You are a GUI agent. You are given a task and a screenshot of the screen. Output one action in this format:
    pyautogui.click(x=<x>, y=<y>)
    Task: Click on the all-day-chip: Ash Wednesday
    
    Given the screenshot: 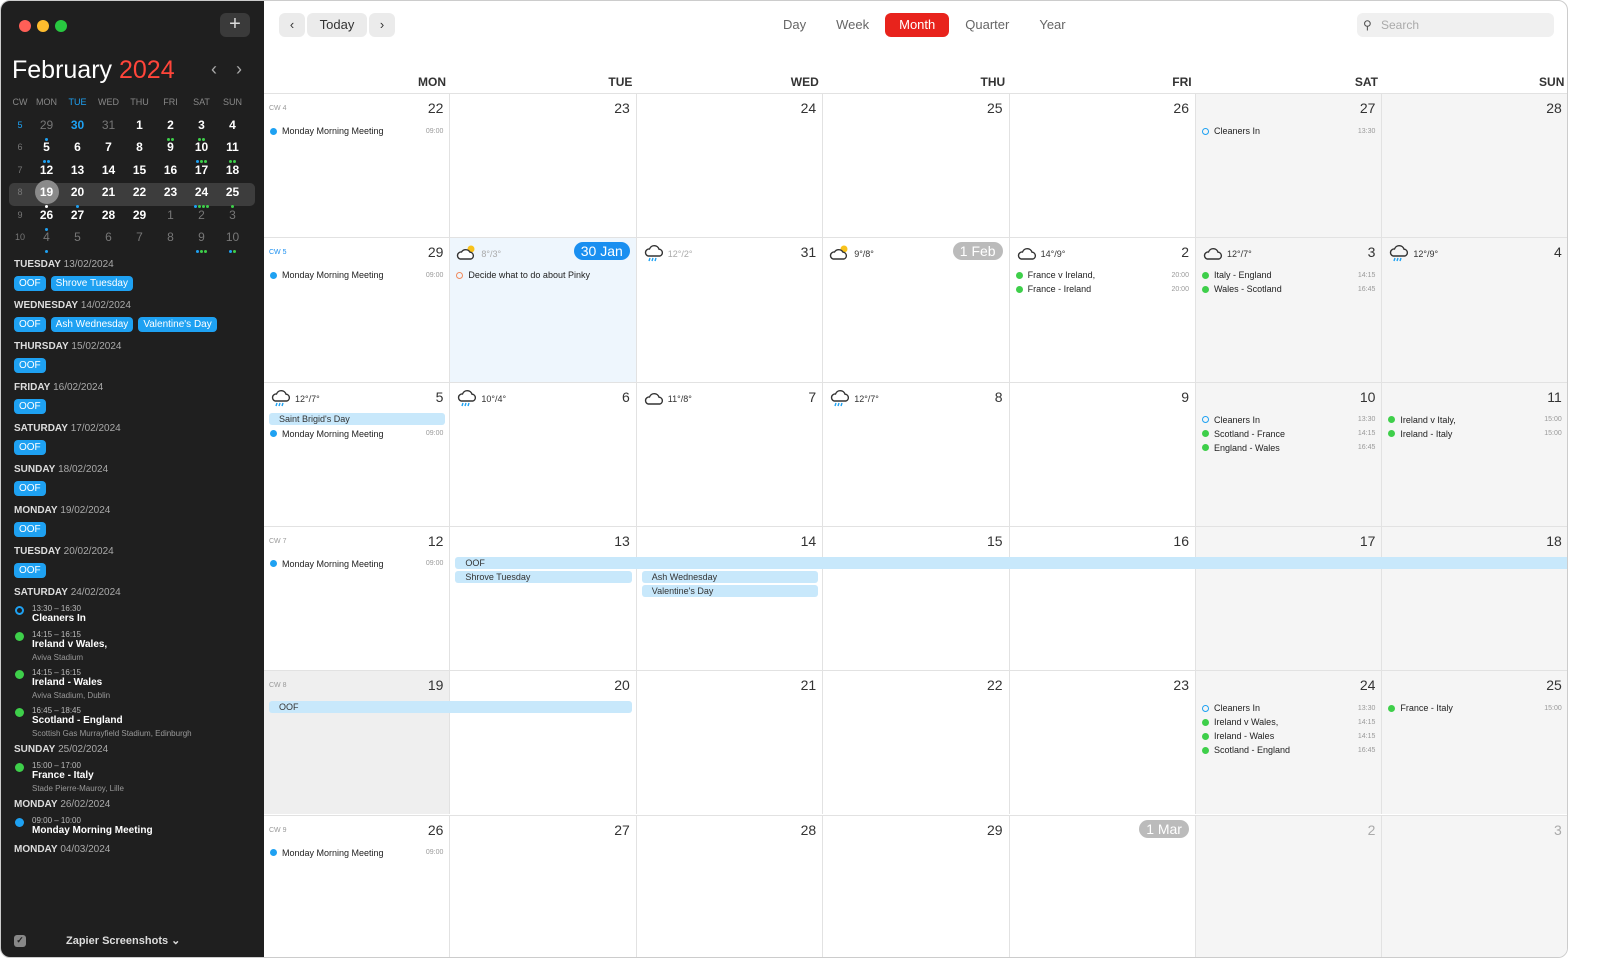 What is the action you would take?
    pyautogui.click(x=92, y=324)
    